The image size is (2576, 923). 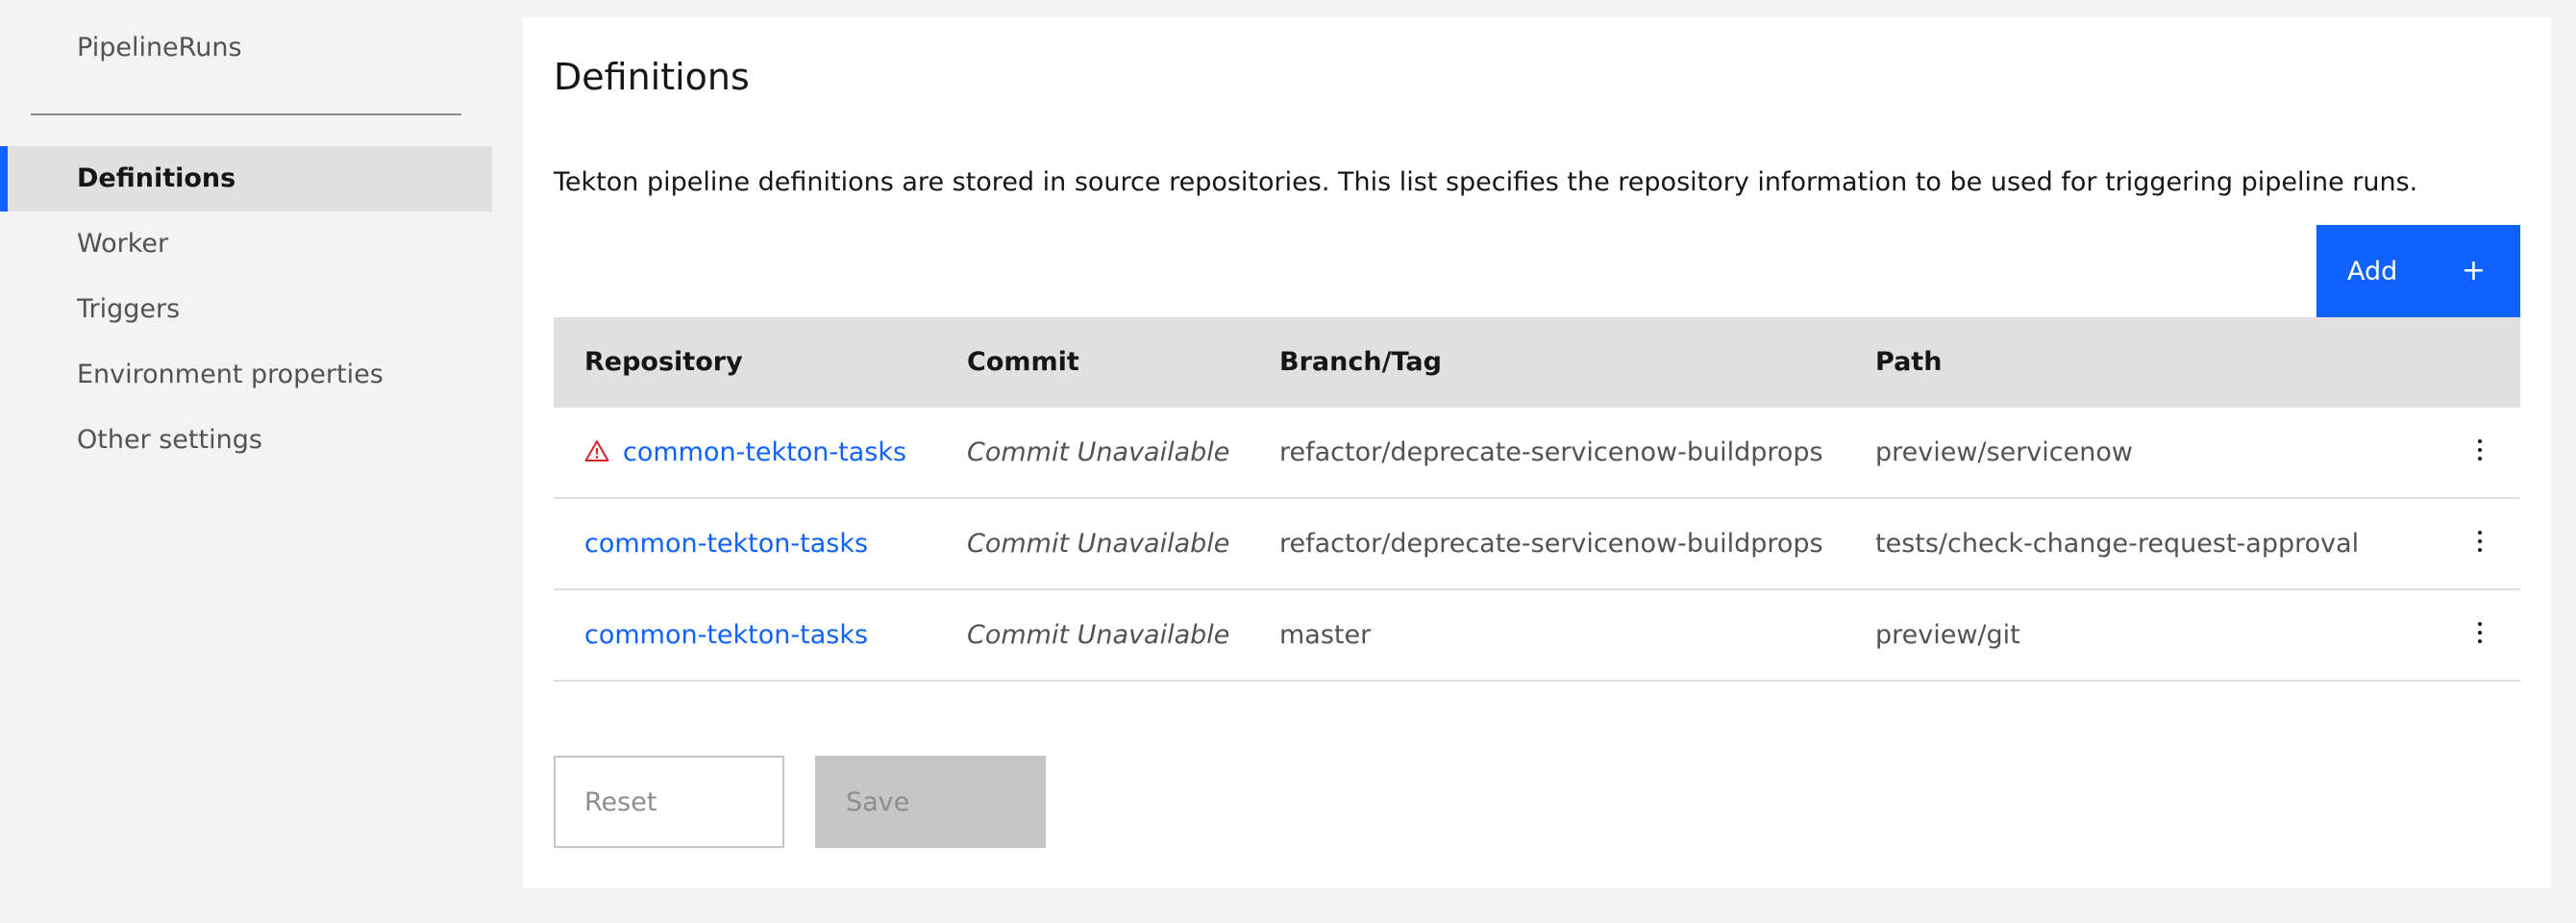 What do you see at coordinates (2372, 271) in the screenshot?
I see `add-button-label: Add` at bounding box center [2372, 271].